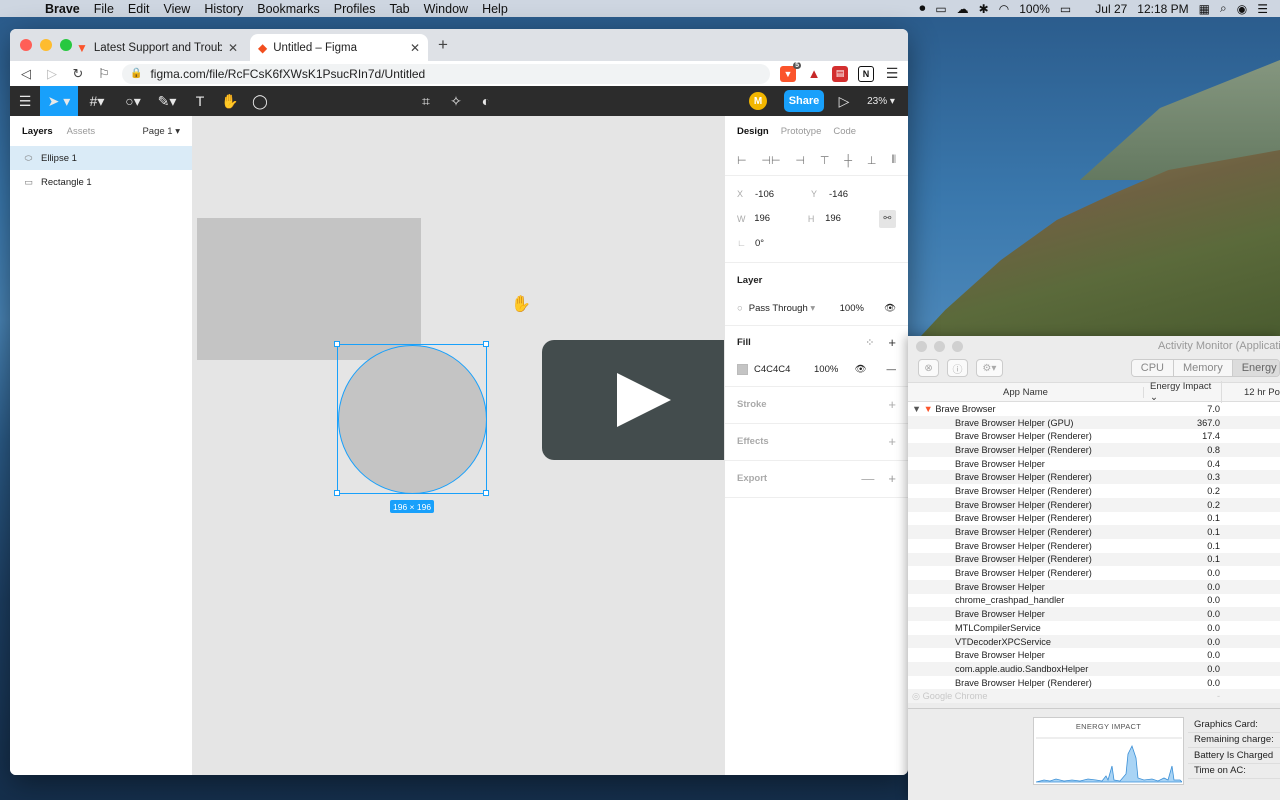  I want to click on contrast-icon: ◐, so click(486, 101).